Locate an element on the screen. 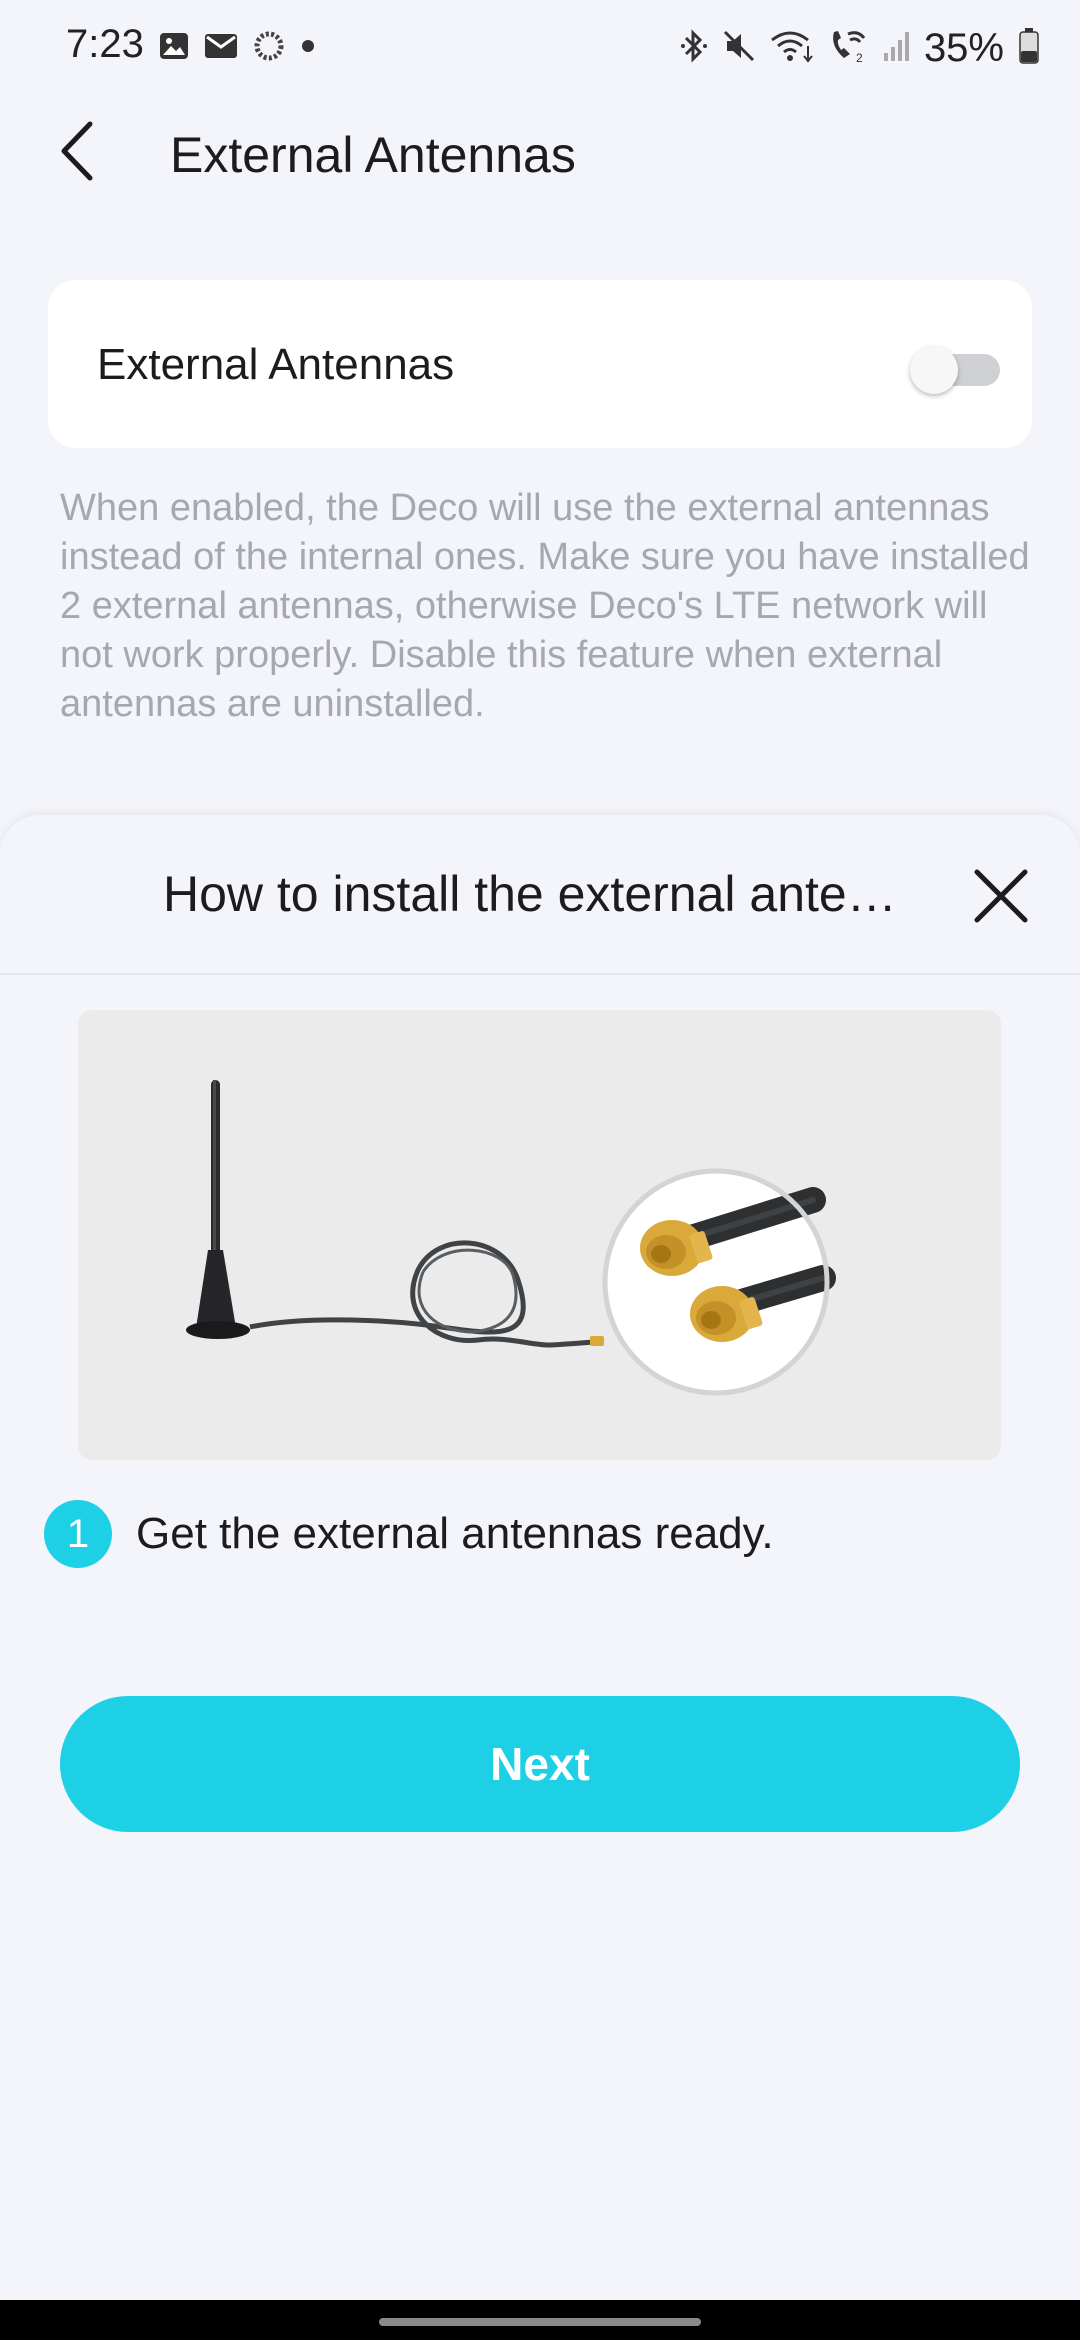 This screenshot has height=2340, width=1080. step-text: Get the external antennas ready. is located at coordinates (455, 1533).